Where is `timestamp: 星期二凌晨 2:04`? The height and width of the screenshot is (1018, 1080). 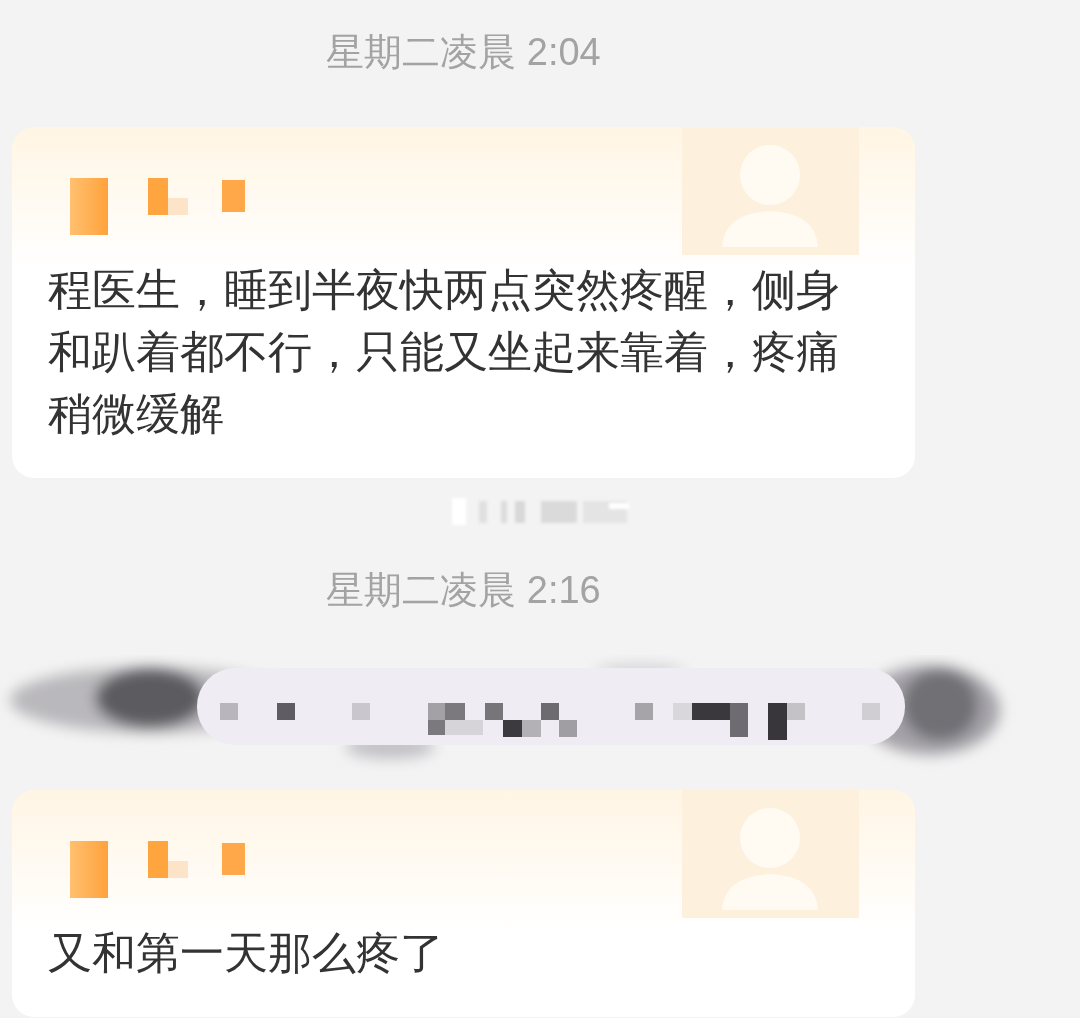 timestamp: 星期二凌晨 2:04 is located at coordinates (463, 52).